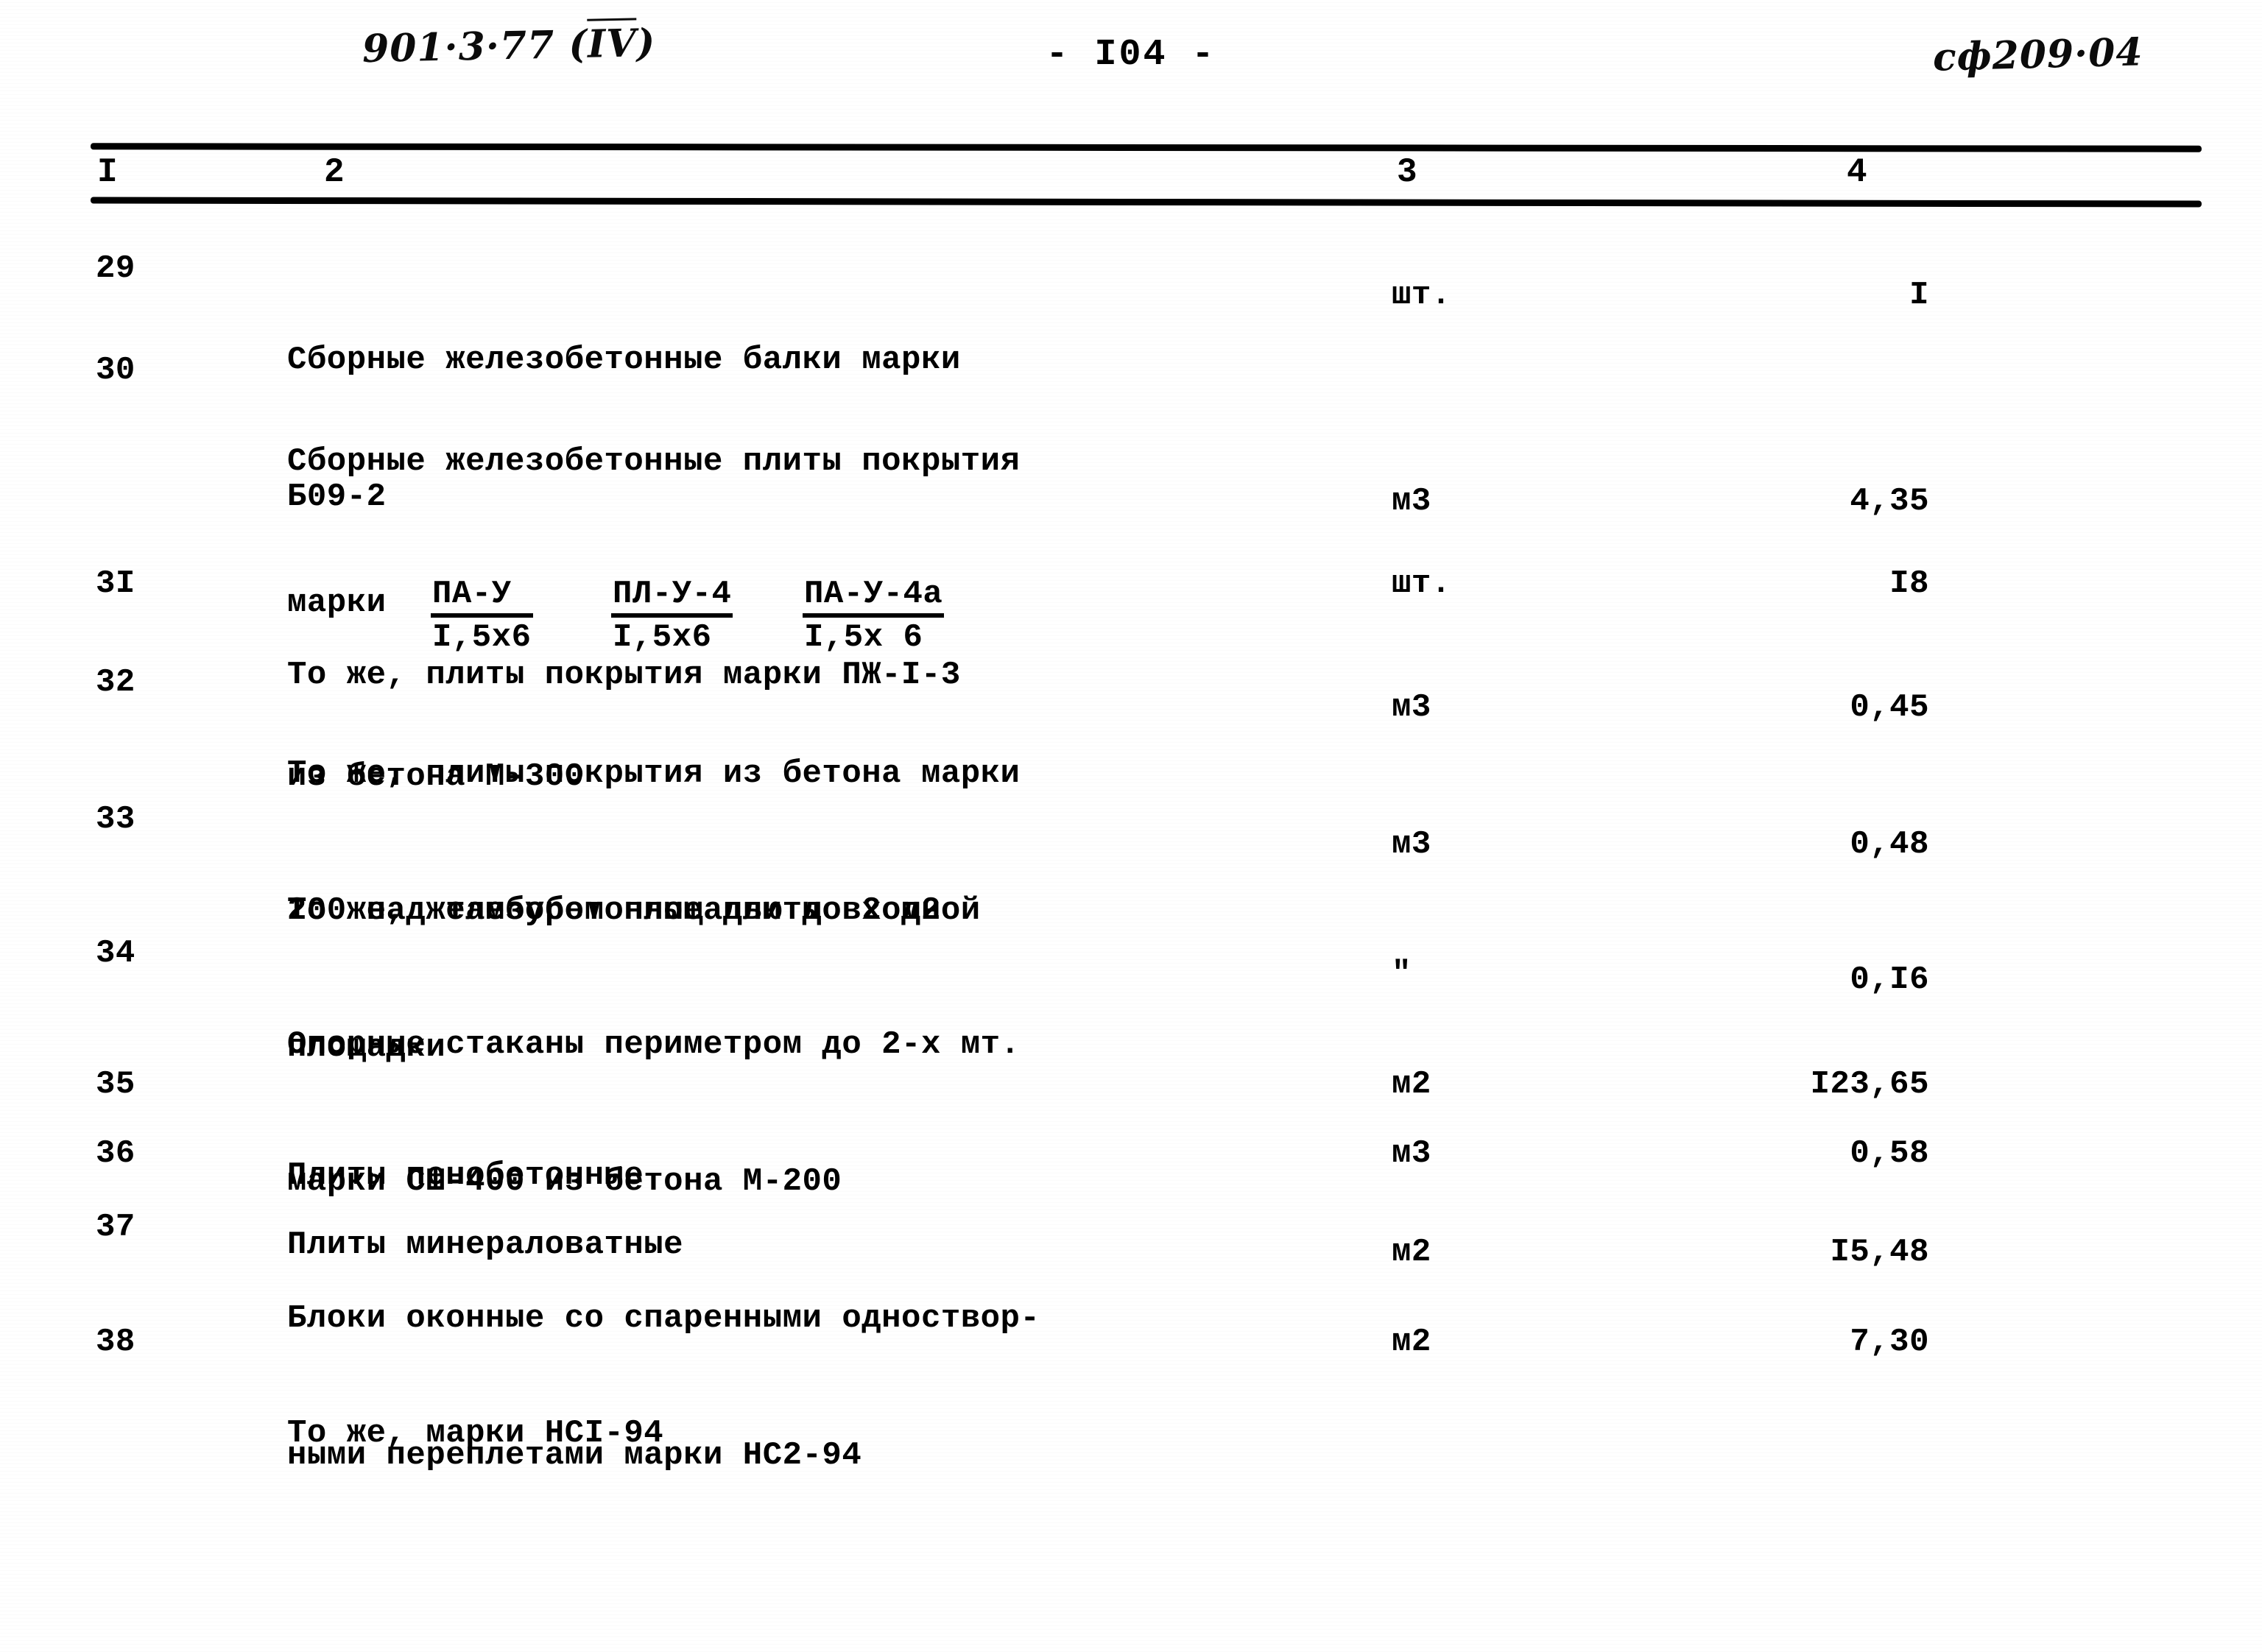  I want to click on row-number: 3I, so click(115, 583).